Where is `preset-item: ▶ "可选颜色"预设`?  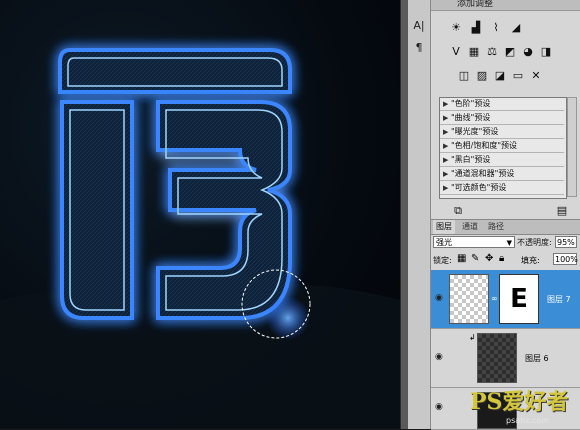
preset-item: ▶ "可选颜色"预设 is located at coordinates (502, 188).